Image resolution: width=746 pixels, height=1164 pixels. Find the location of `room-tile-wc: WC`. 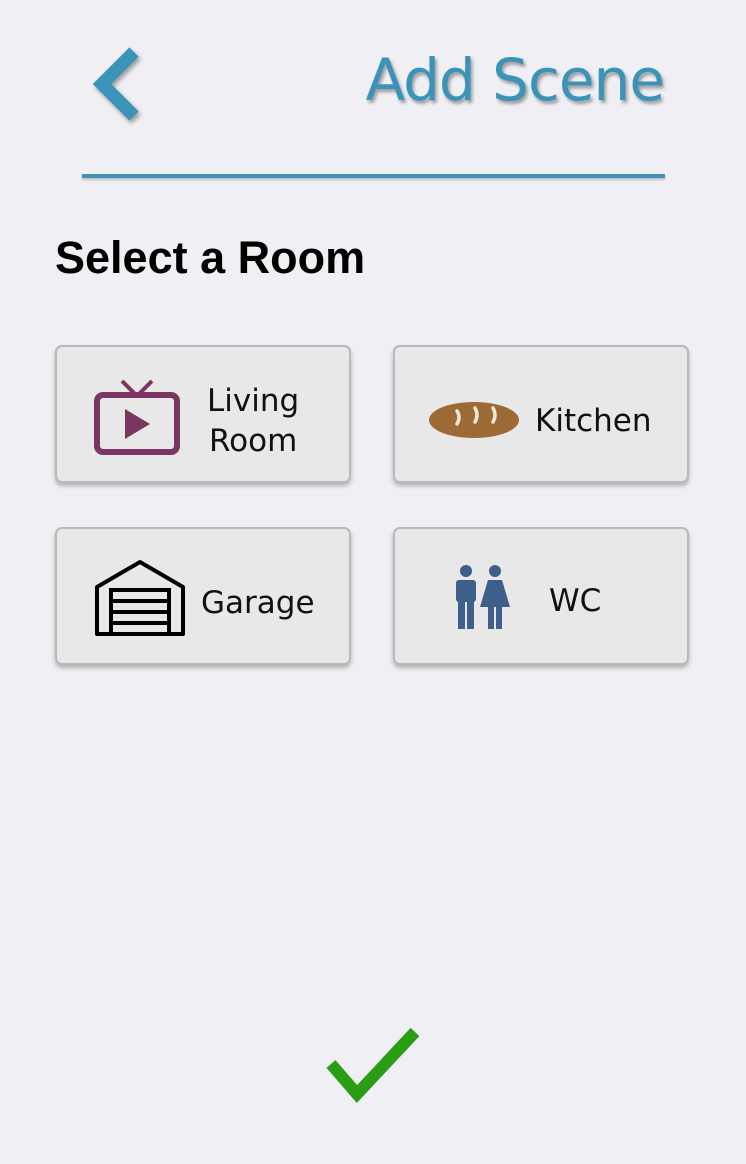

room-tile-wc: WC is located at coordinates (541, 596).